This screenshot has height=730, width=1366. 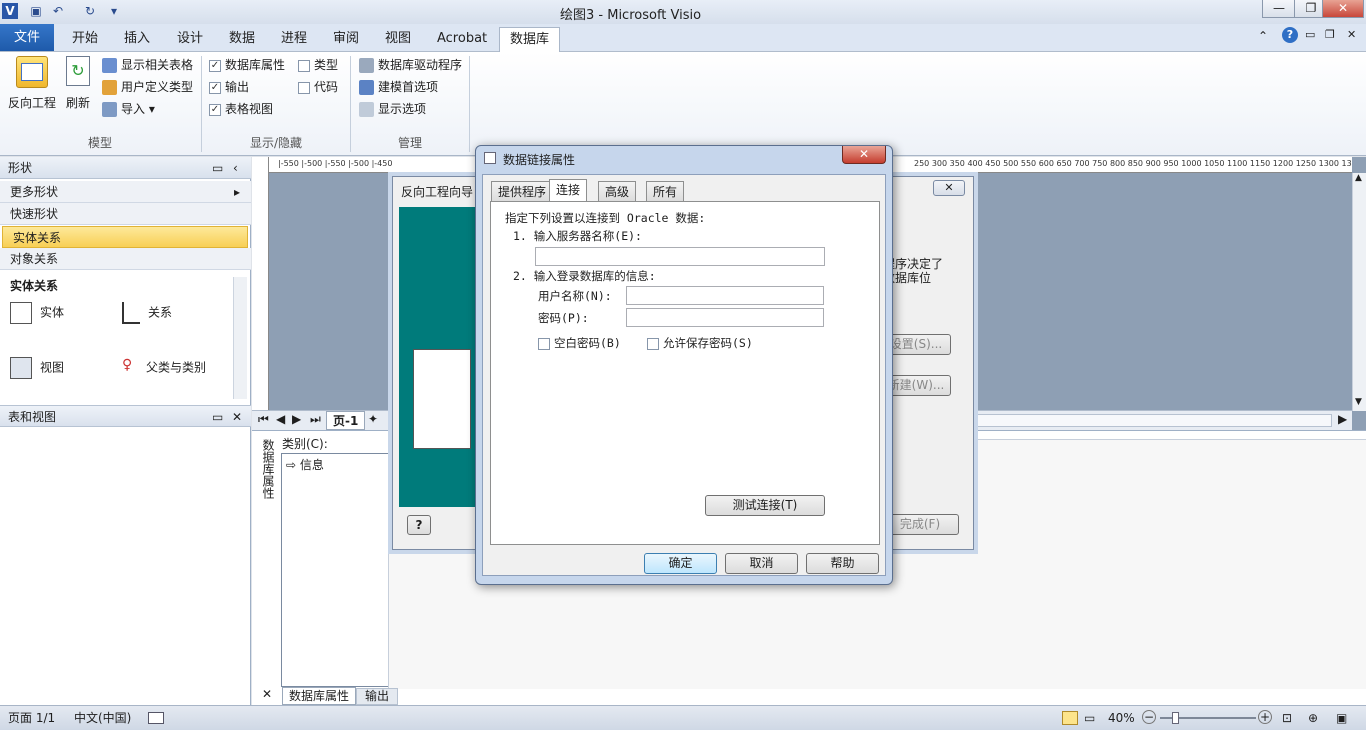 What do you see at coordinates (725, 317) in the screenshot?
I see `password-input` at bounding box center [725, 317].